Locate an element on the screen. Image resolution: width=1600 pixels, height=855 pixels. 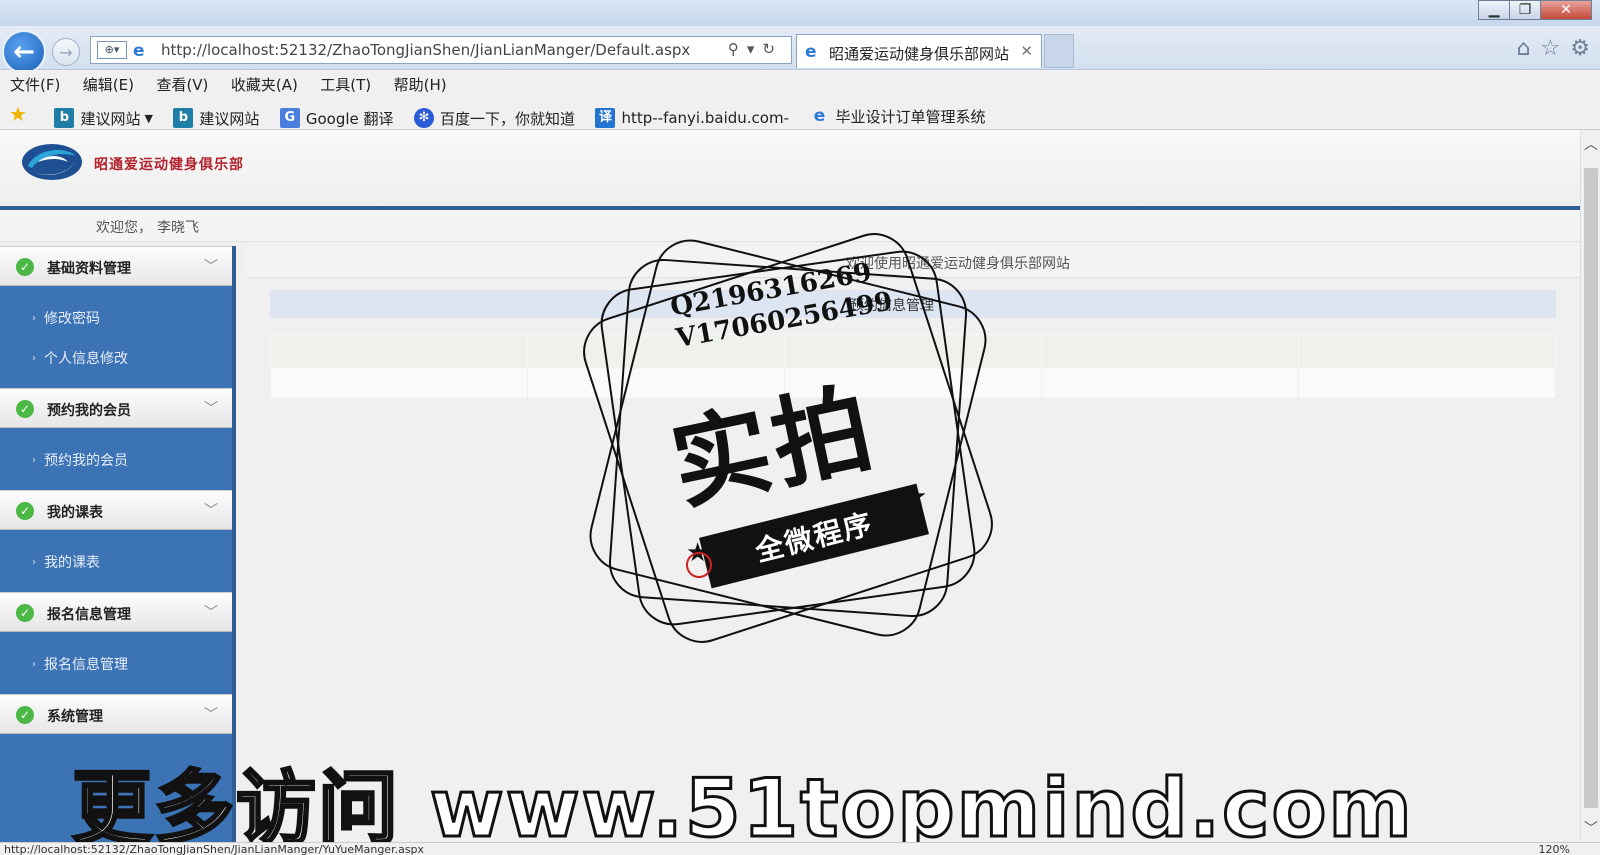
close-window-button: ✕ is located at coordinates (1566, 10).